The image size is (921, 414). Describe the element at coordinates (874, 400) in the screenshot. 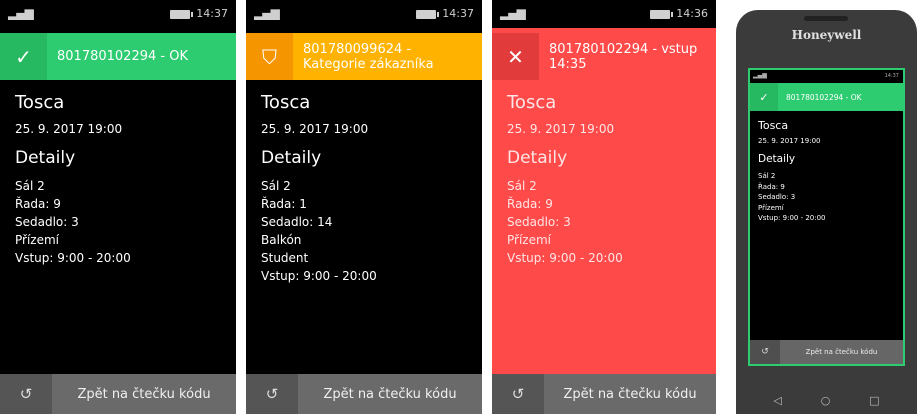

I see `nav-recents-icon: □` at that location.